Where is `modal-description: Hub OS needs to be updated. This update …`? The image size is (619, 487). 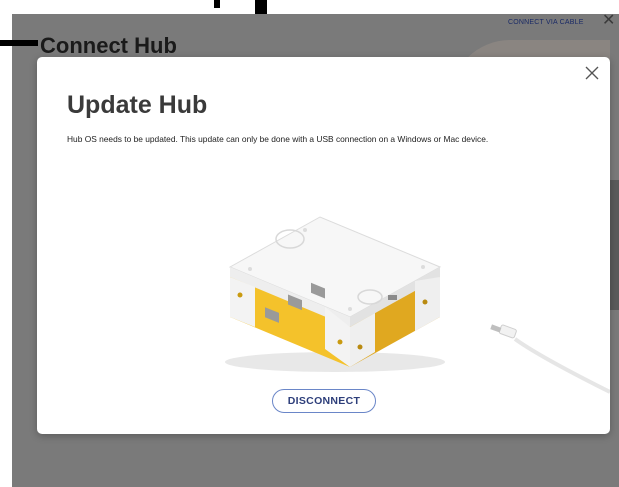 modal-description: Hub OS needs to be updated. This update … is located at coordinates (278, 139).